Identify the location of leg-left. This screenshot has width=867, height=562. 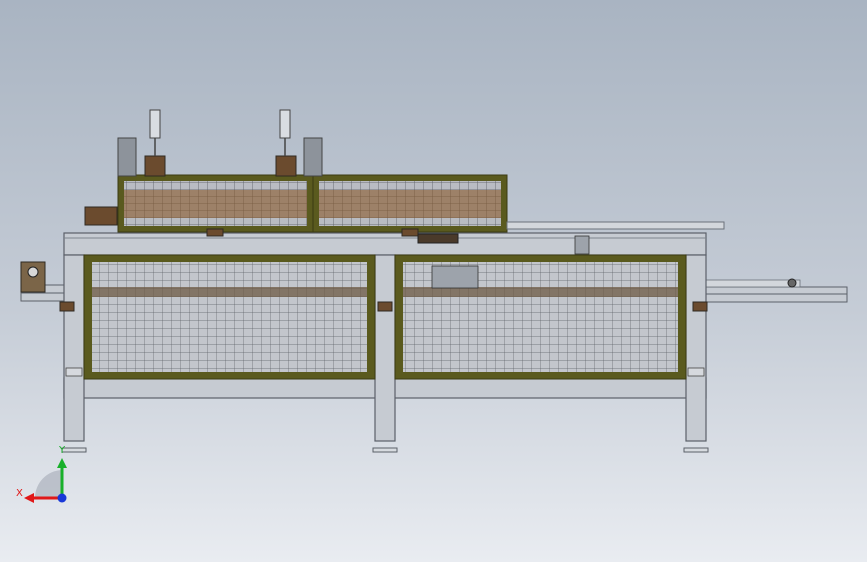
(74, 348).